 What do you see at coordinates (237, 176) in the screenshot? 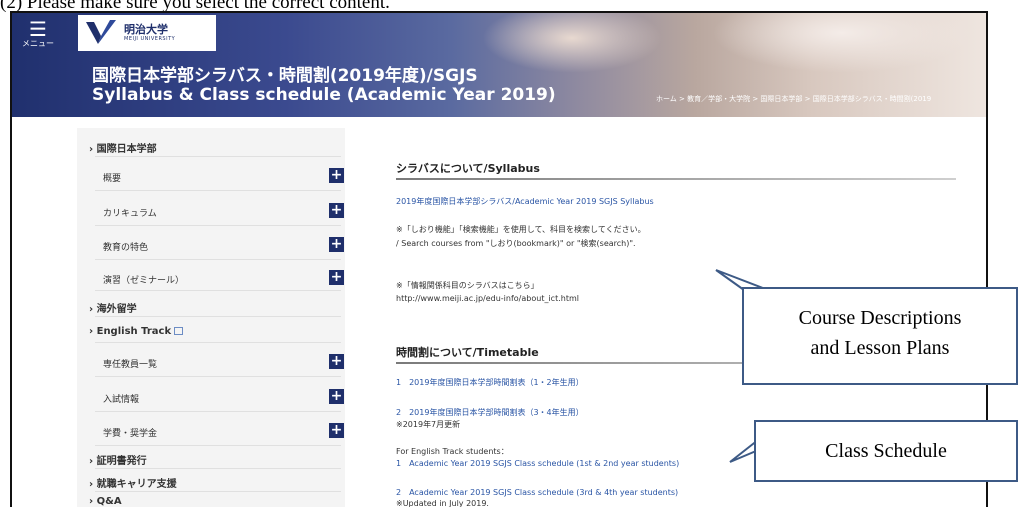
I see `sidebar-item-overview: 概要 +` at bounding box center [237, 176].